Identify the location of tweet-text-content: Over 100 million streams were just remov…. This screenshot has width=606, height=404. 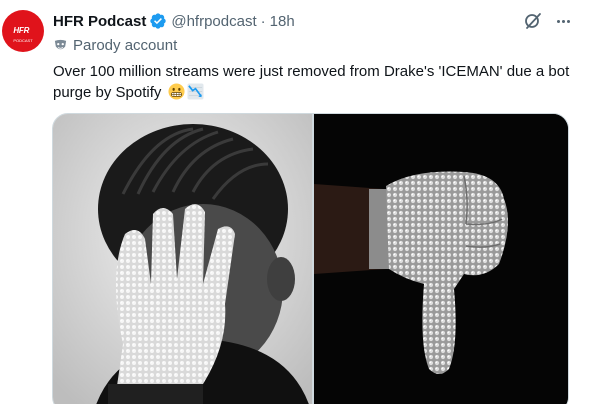
(311, 82).